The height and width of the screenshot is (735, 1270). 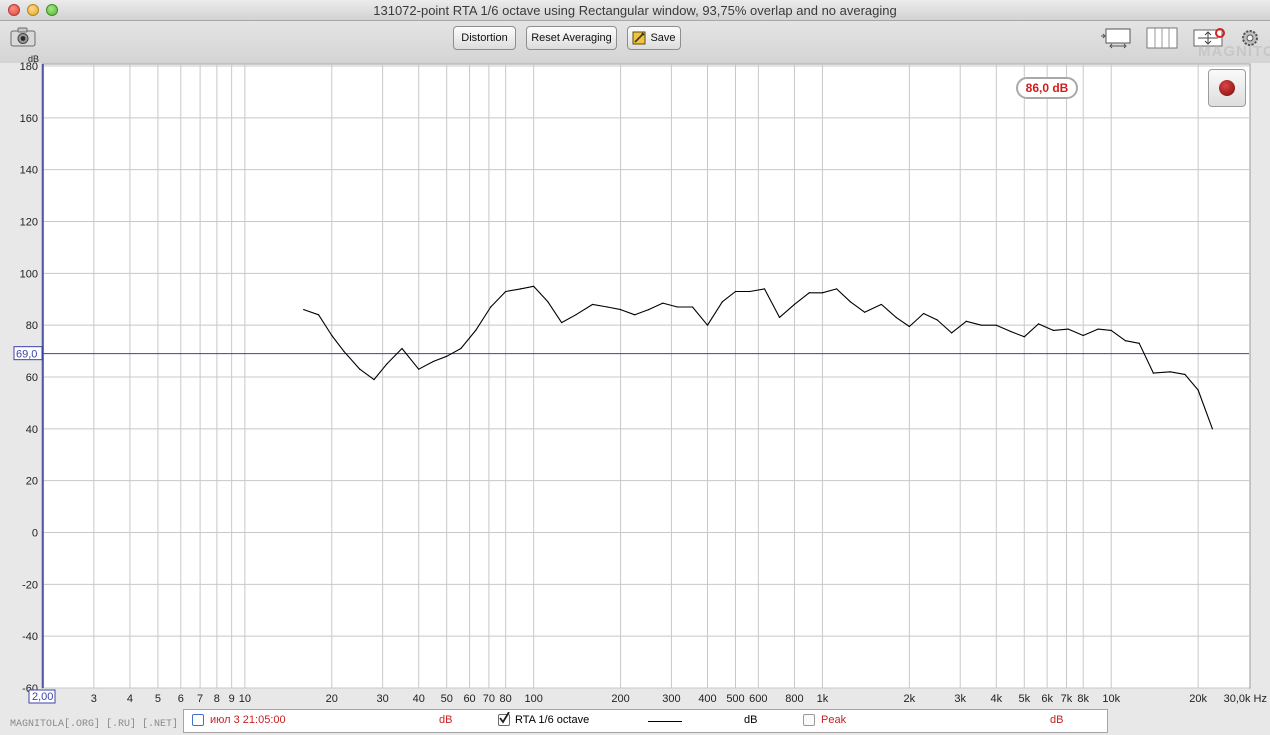 I want to click on x-tick-label: 800, so click(x=794, y=699).